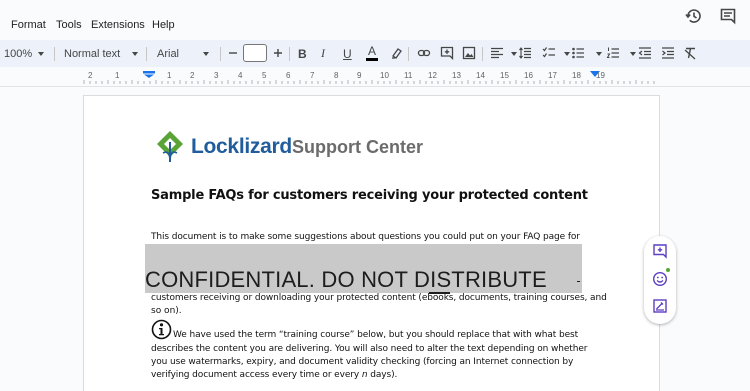 The height and width of the screenshot is (391, 750). What do you see at coordinates (149, 74) in the screenshot?
I see `left-indent-marker` at bounding box center [149, 74].